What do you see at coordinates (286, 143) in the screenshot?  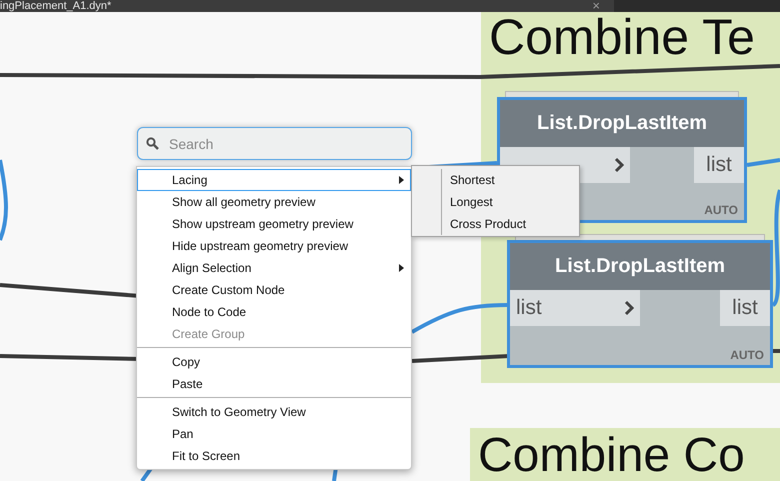 I see `search-field: Search` at bounding box center [286, 143].